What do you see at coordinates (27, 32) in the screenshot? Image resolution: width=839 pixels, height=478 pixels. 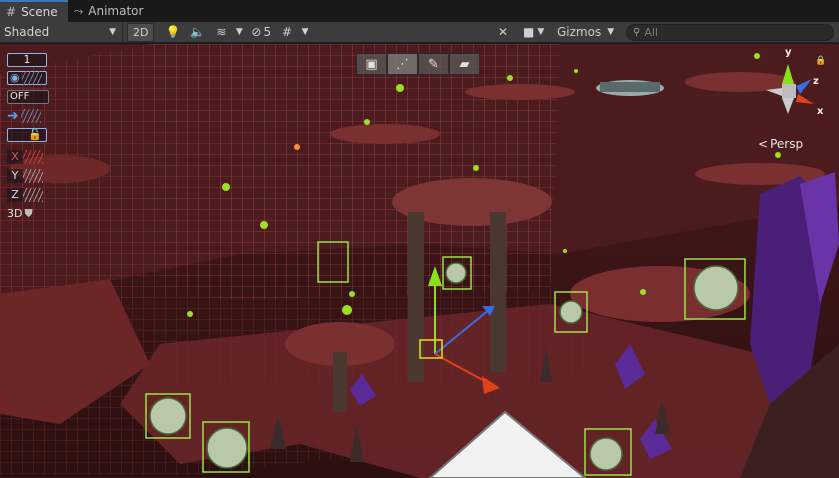 I see `shading-mode-label: Shaded` at bounding box center [27, 32].